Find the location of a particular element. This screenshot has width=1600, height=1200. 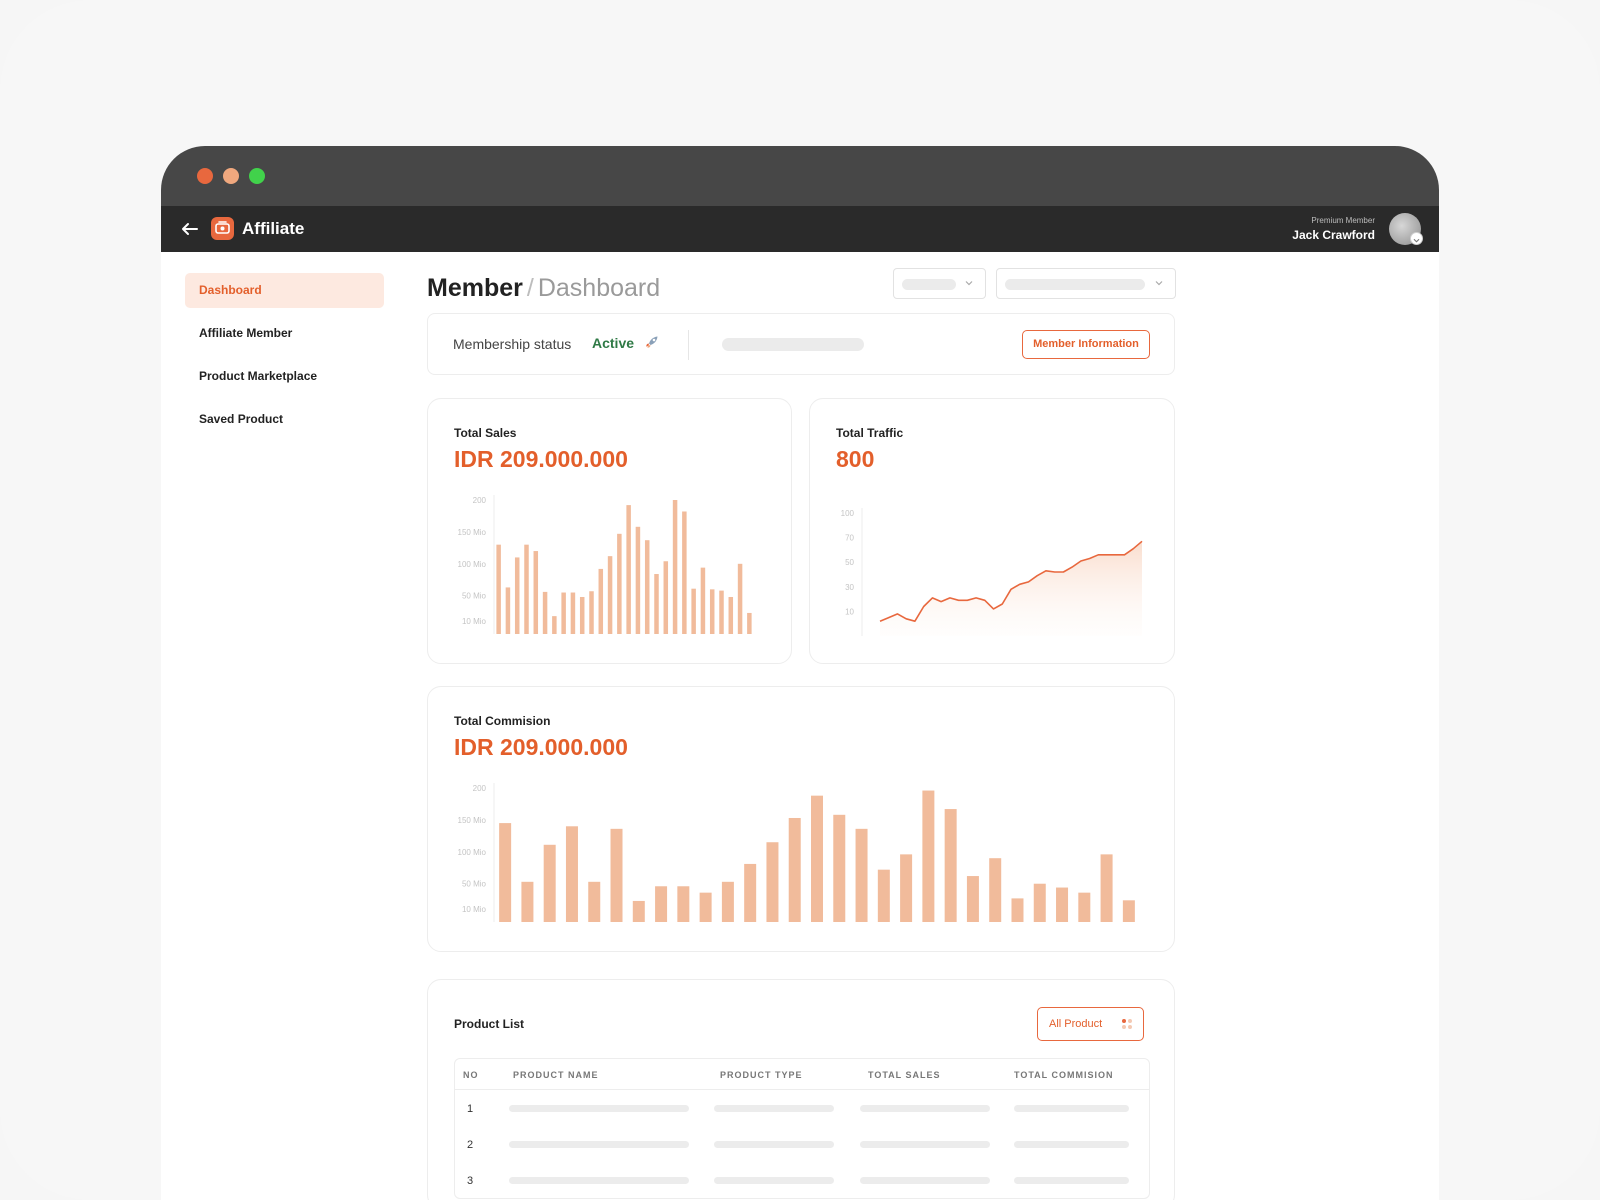

divider is located at coordinates (688, 345).